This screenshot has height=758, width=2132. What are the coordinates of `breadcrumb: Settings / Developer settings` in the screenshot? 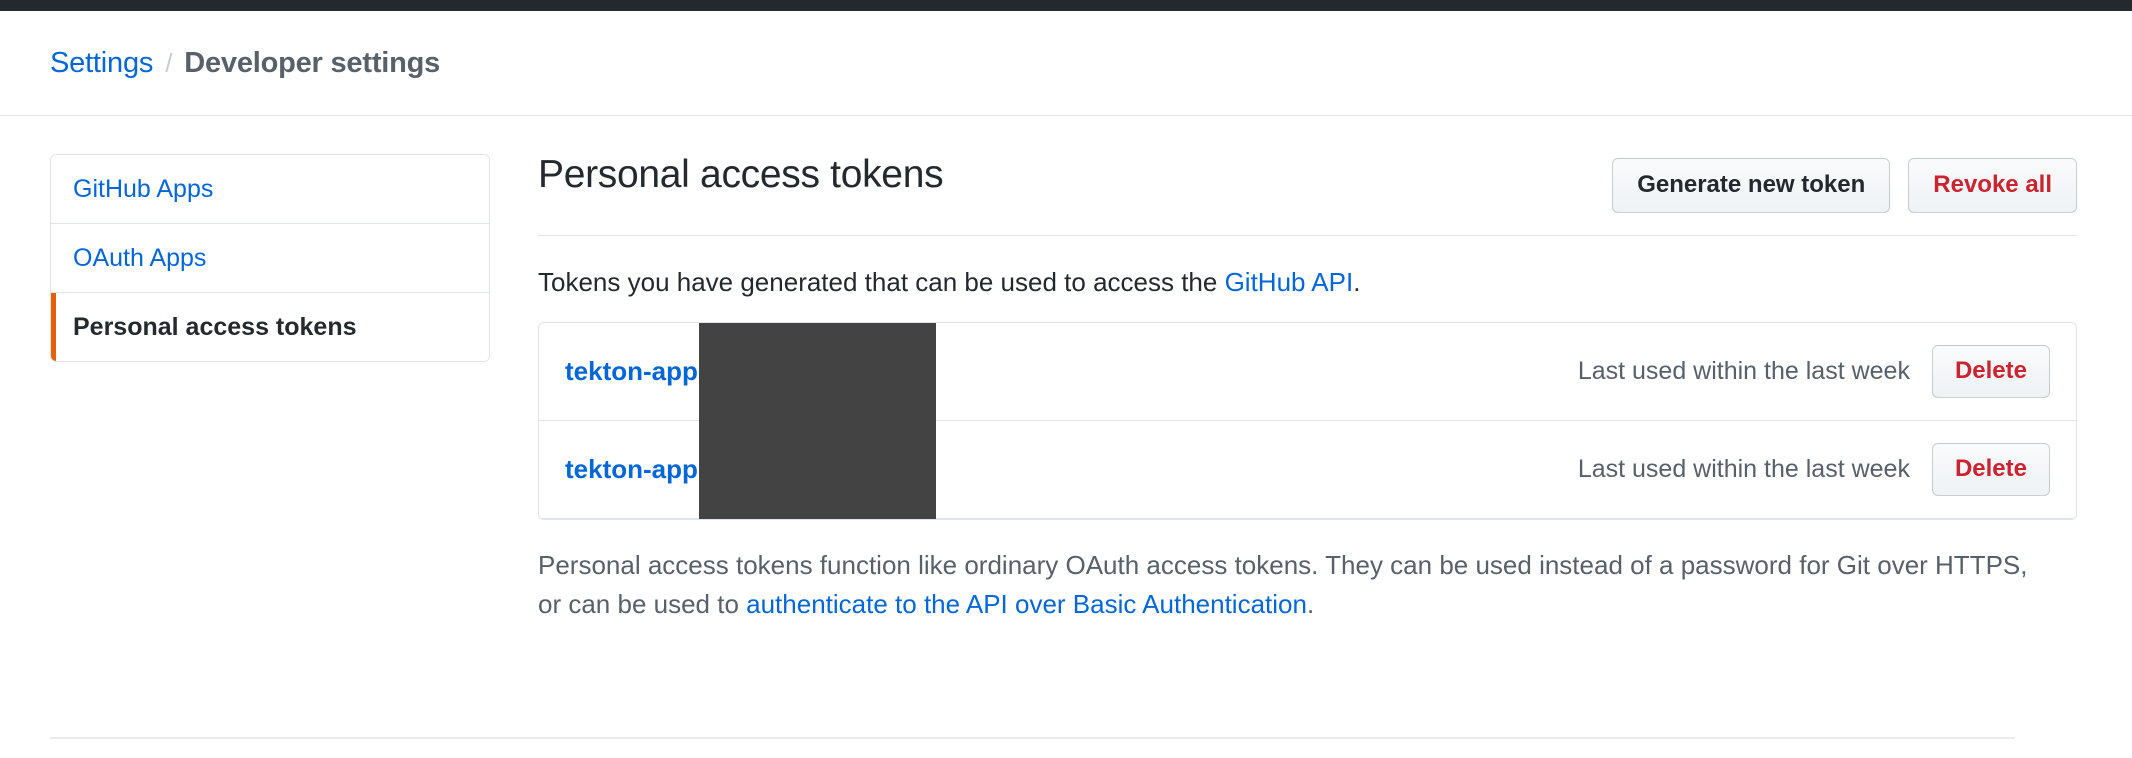 It's located at (245, 63).